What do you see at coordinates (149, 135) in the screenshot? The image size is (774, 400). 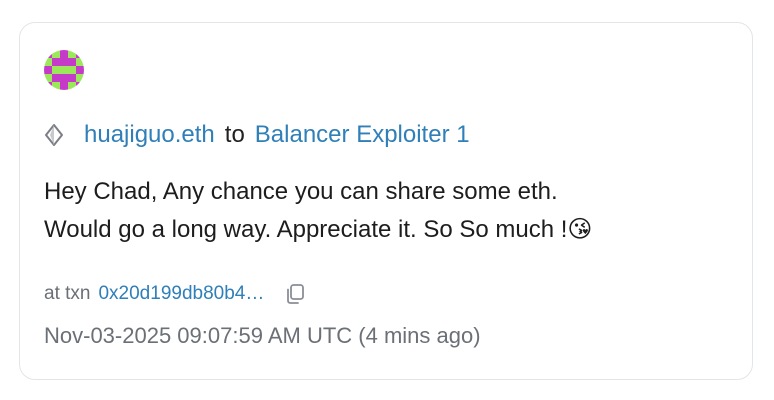 I see `sender-link: huajiguo.eth` at bounding box center [149, 135].